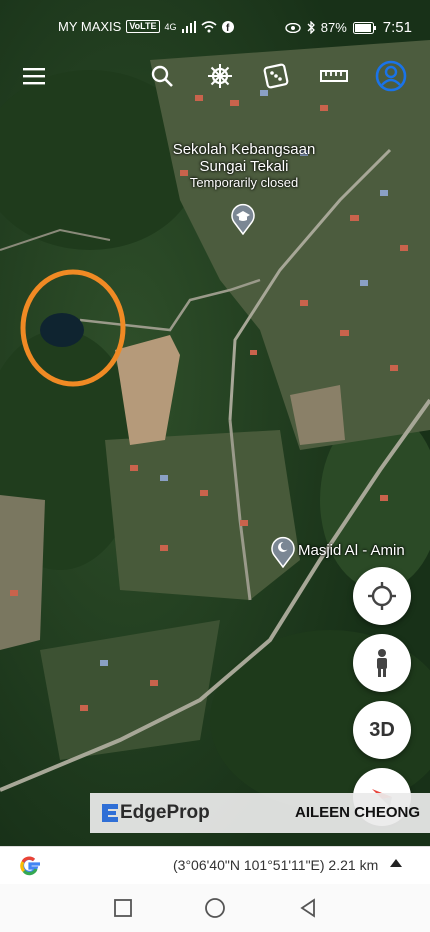  I want to click on carrier-info: MY MAXIS VoLTE 4G f, so click(146, 26).